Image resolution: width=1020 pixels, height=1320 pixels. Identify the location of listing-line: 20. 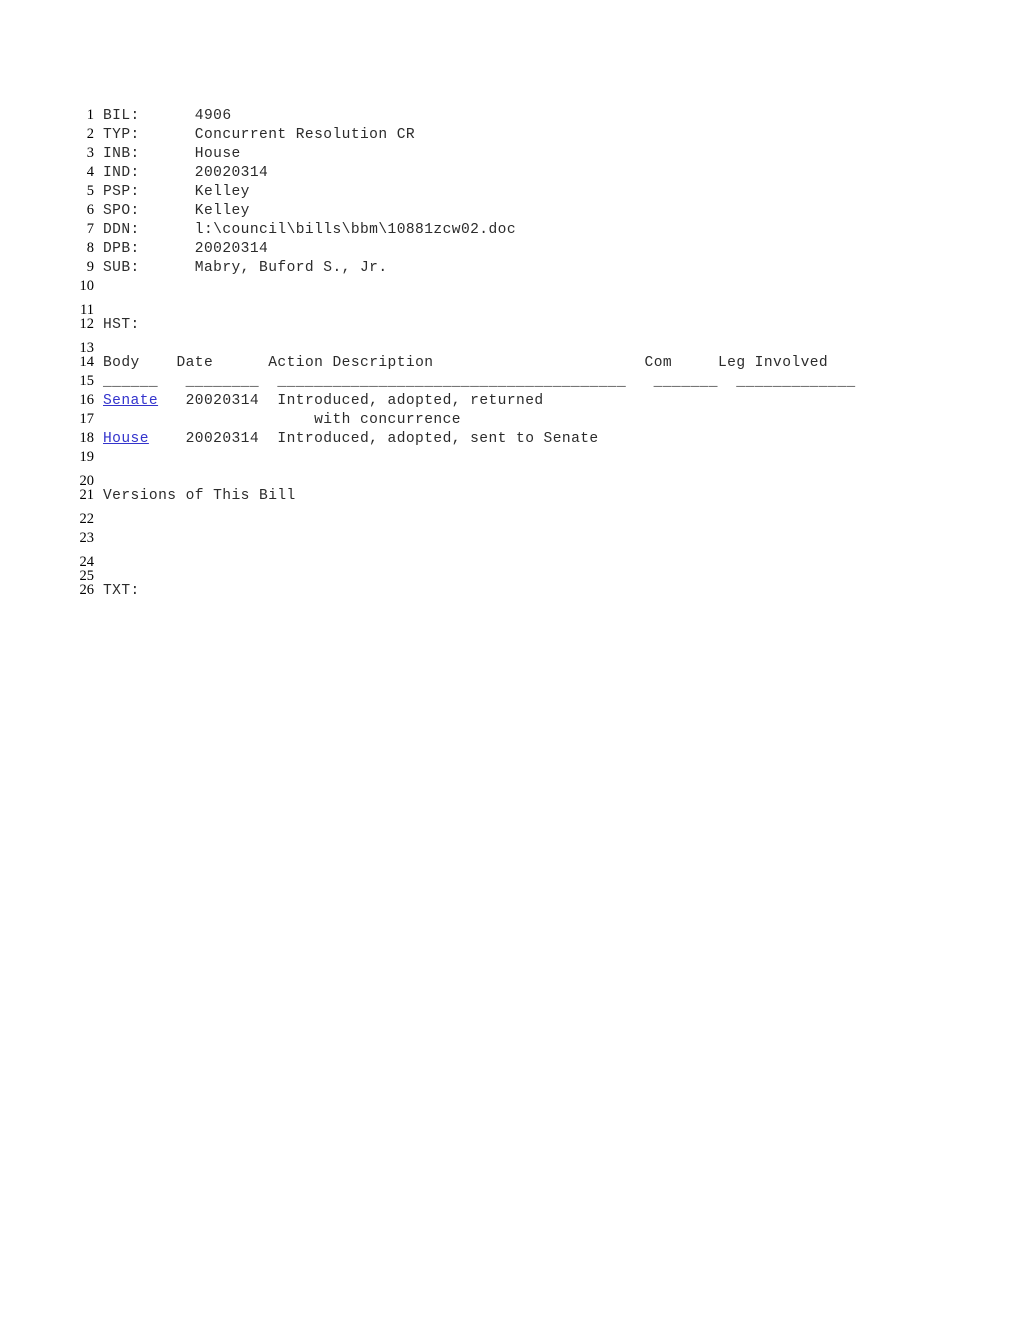
(510, 480).